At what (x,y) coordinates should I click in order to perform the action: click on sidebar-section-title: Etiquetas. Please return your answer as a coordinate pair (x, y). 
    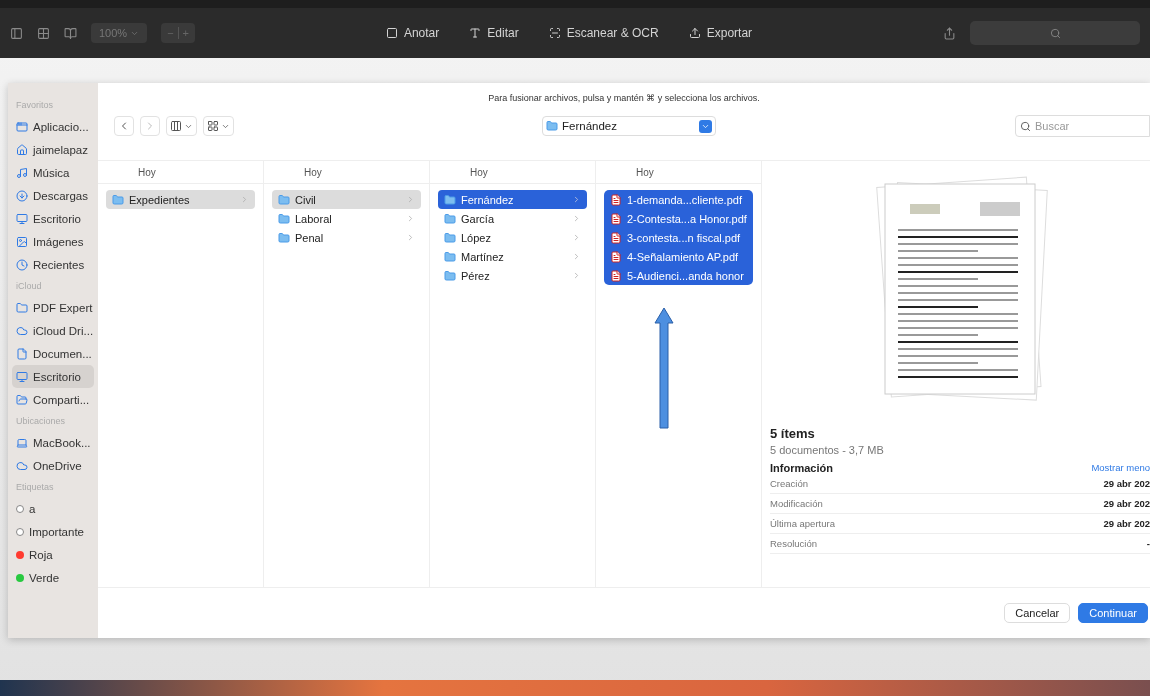
    Looking at the image, I should click on (35, 487).